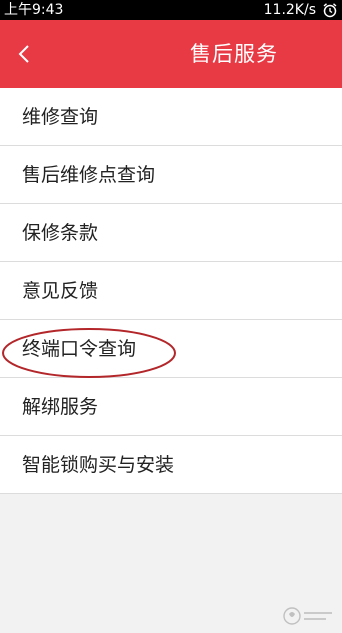 The height and width of the screenshot is (633, 342). Describe the element at coordinates (171, 54) in the screenshot. I see `app-header: 售后服务` at that location.